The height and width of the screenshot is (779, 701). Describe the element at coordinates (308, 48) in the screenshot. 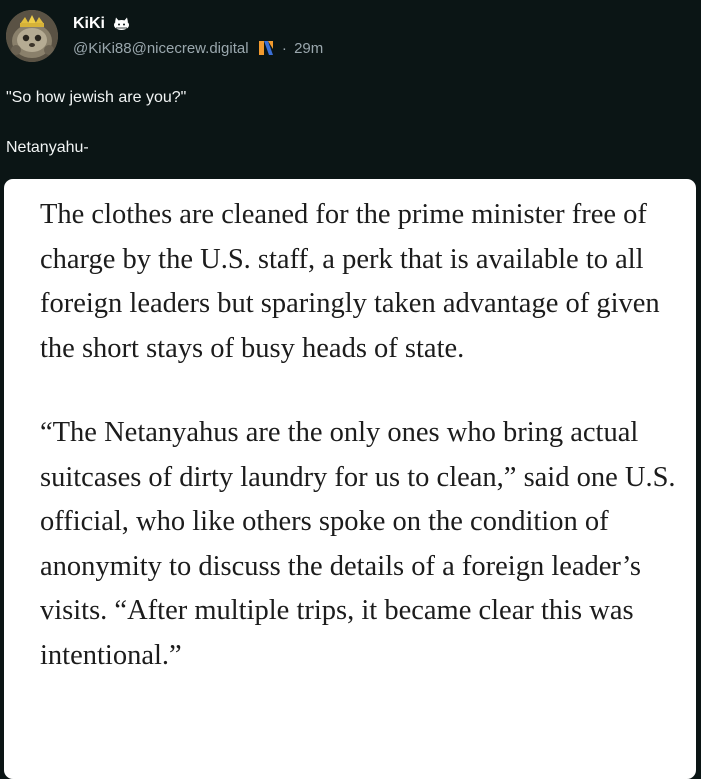

I see `post-timestamp: 29m` at that location.